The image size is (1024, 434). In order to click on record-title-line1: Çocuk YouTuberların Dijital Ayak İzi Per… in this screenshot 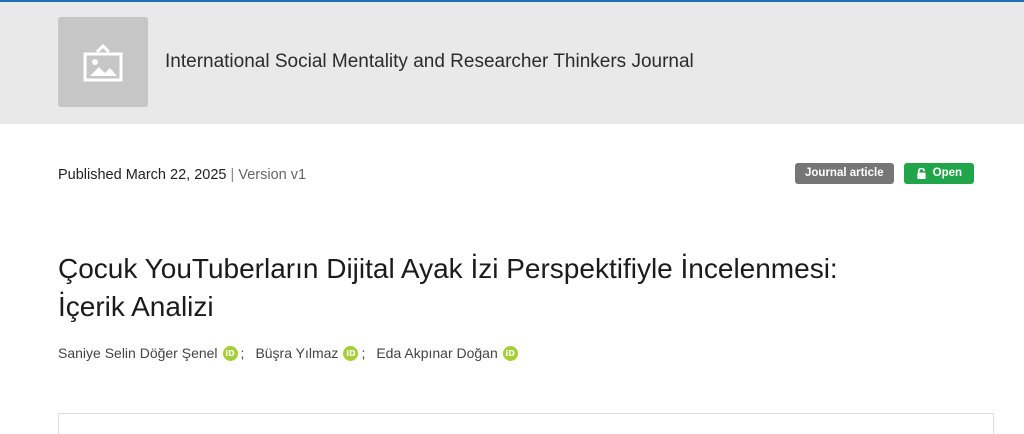, I will do `click(448, 268)`.